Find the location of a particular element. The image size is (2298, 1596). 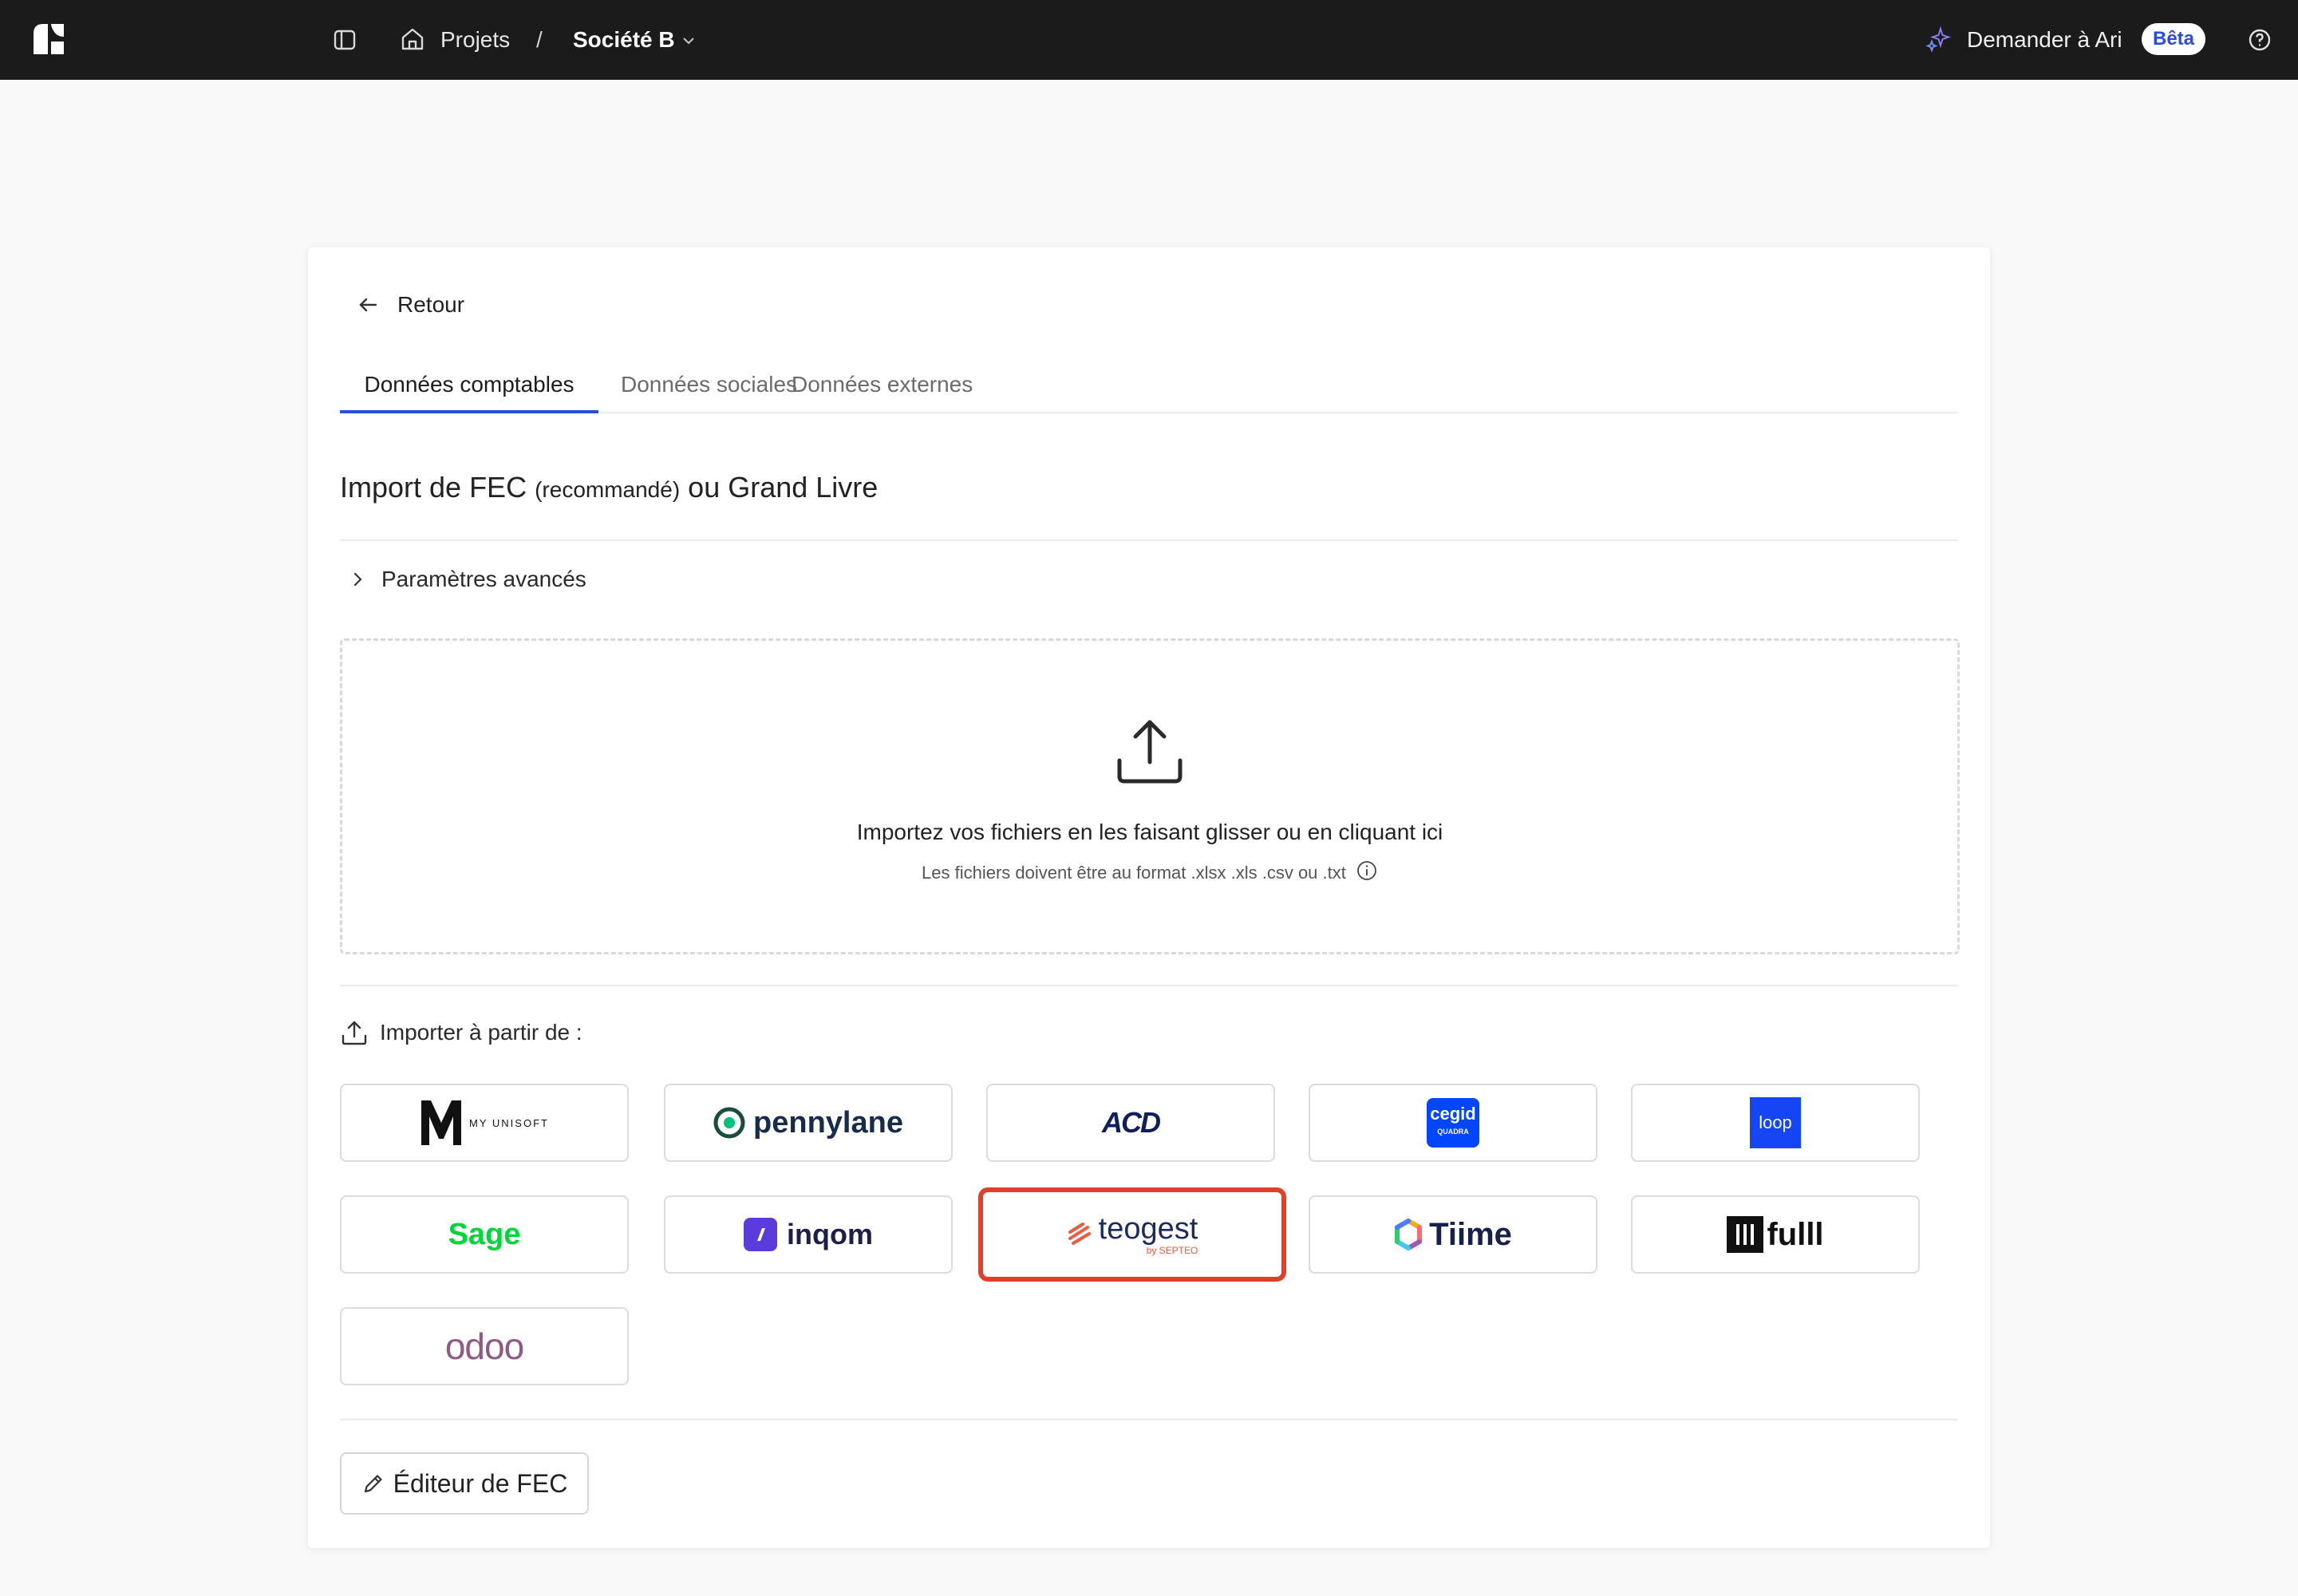

tiime-logo-icon is located at coordinates (1409, 1234).